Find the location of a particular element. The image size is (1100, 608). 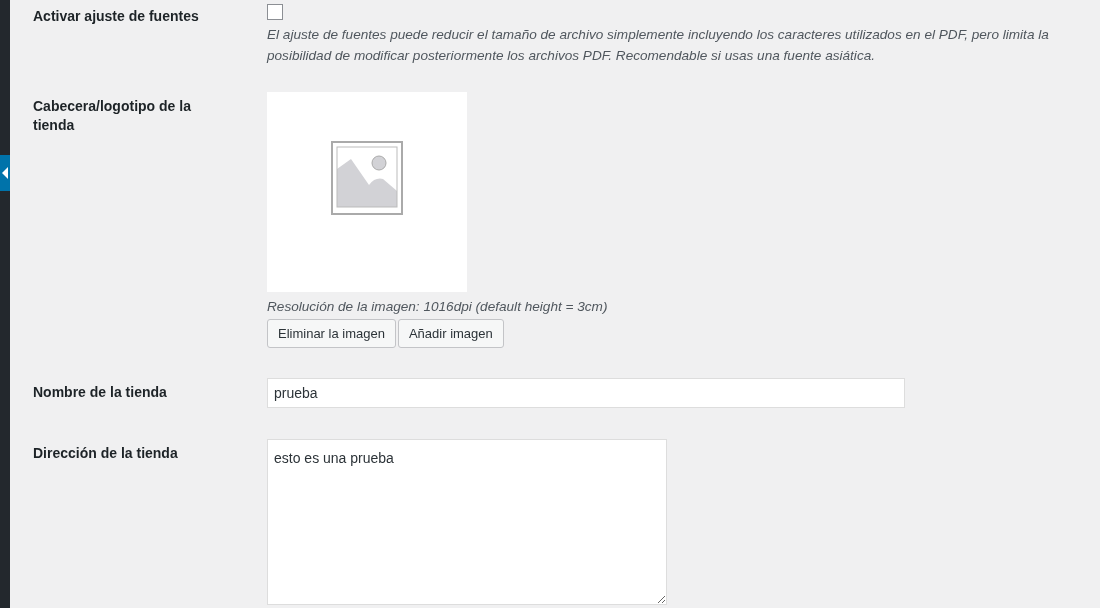

image-placeholder-icon is located at coordinates (367, 178).